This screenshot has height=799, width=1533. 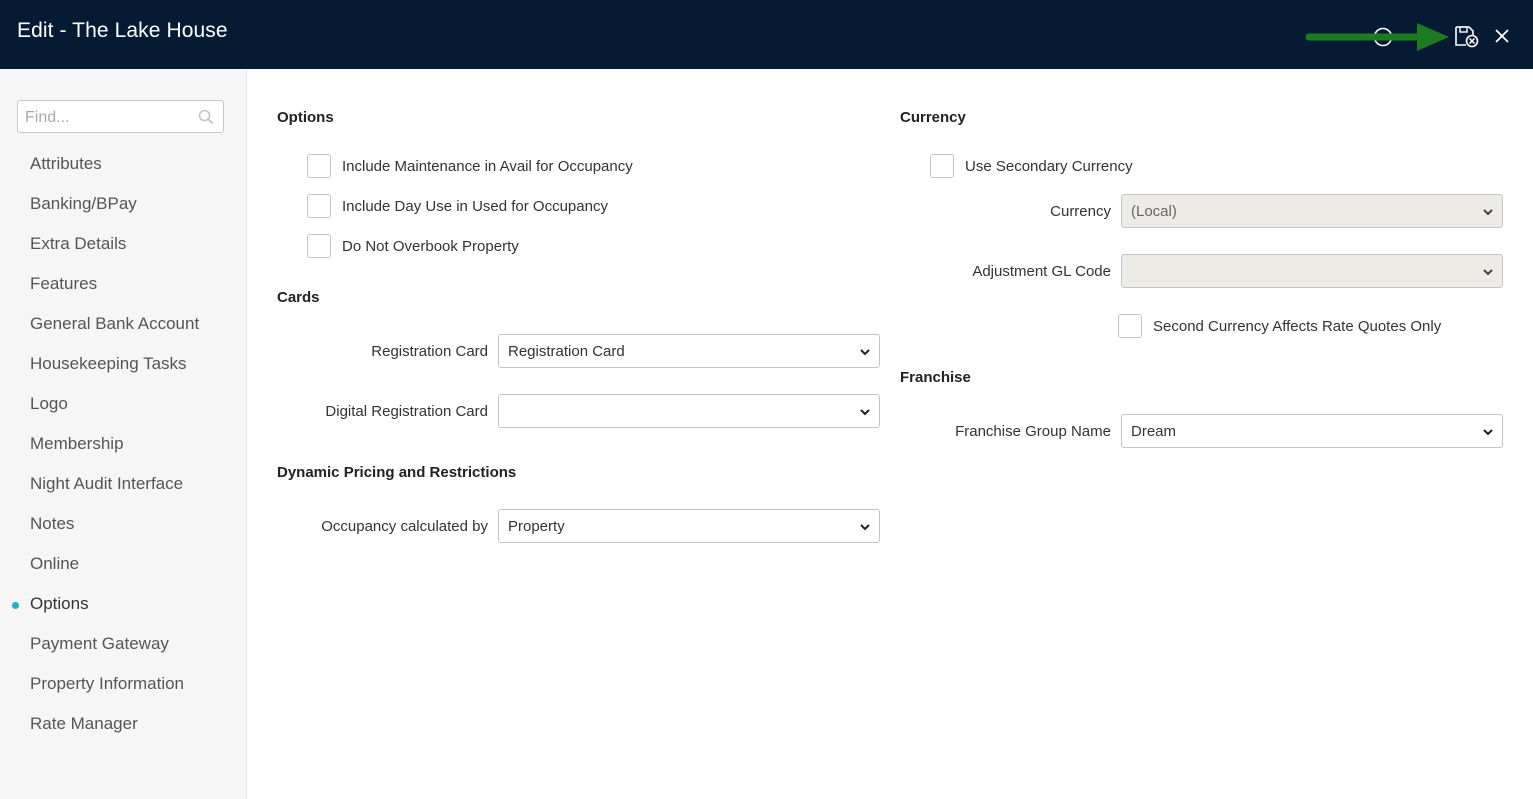 What do you see at coordinates (319, 246) in the screenshot?
I see `do-not-overbook-checkbox` at bounding box center [319, 246].